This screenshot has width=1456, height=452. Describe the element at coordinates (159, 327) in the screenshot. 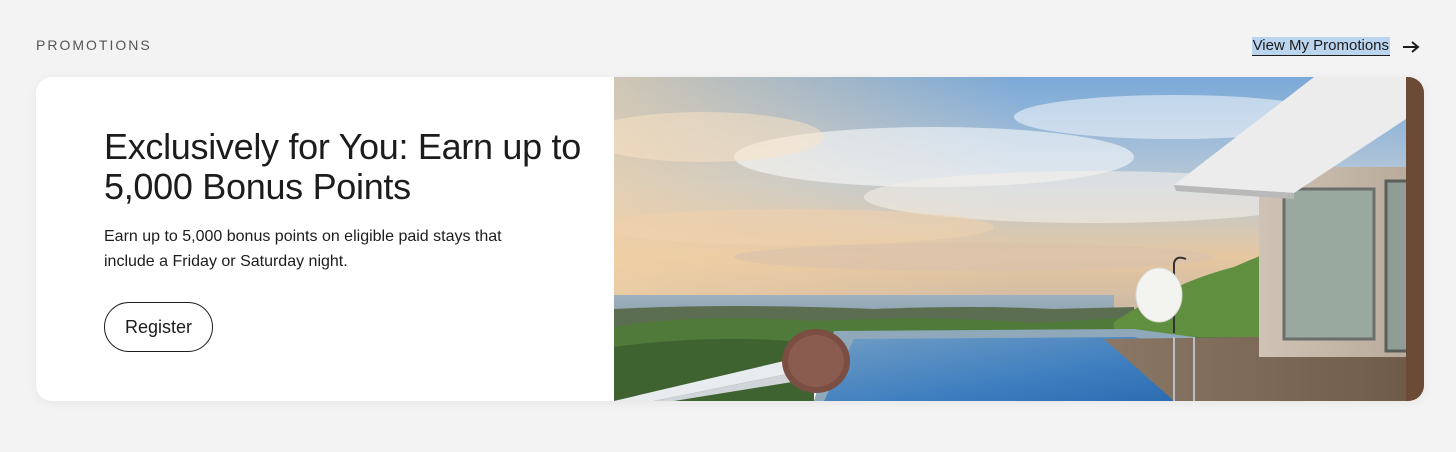

I see `register-button: Register` at that location.